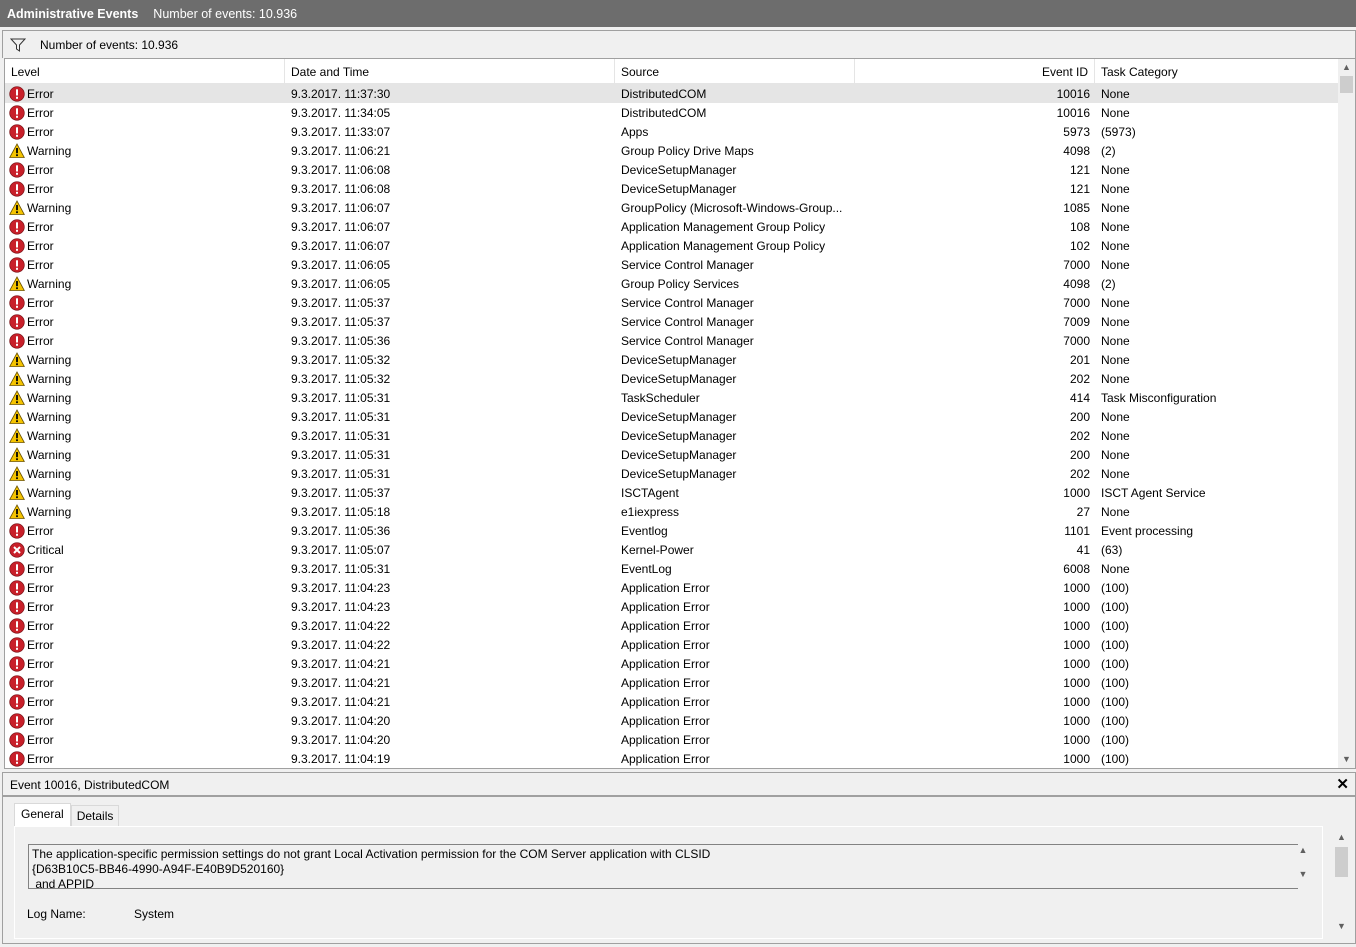 This screenshot has height=947, width=1356. Describe the element at coordinates (42, 814) in the screenshot. I see `tab-general: General` at that location.